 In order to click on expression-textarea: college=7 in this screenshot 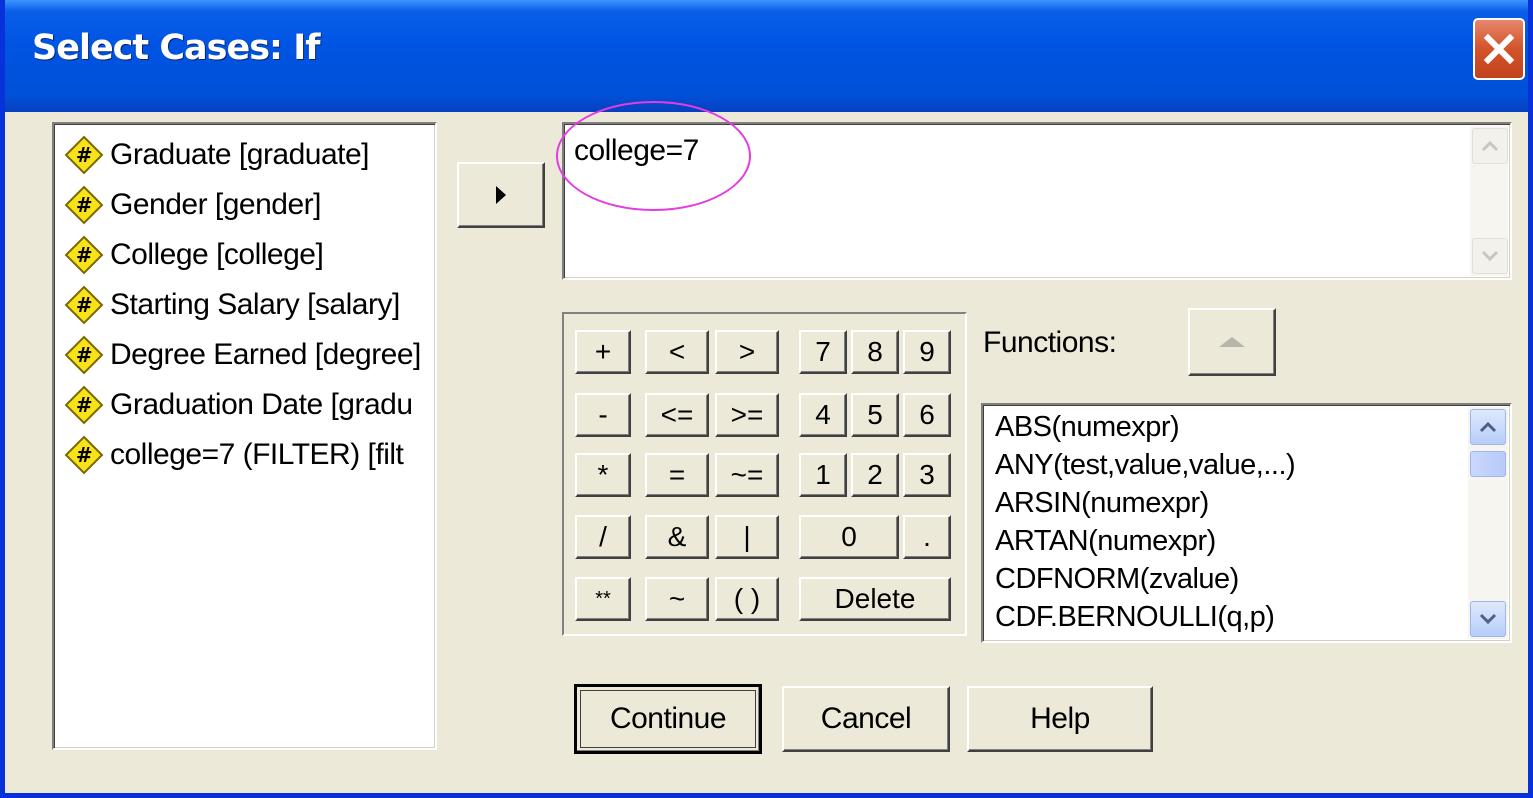, I will do `click(1037, 201)`.